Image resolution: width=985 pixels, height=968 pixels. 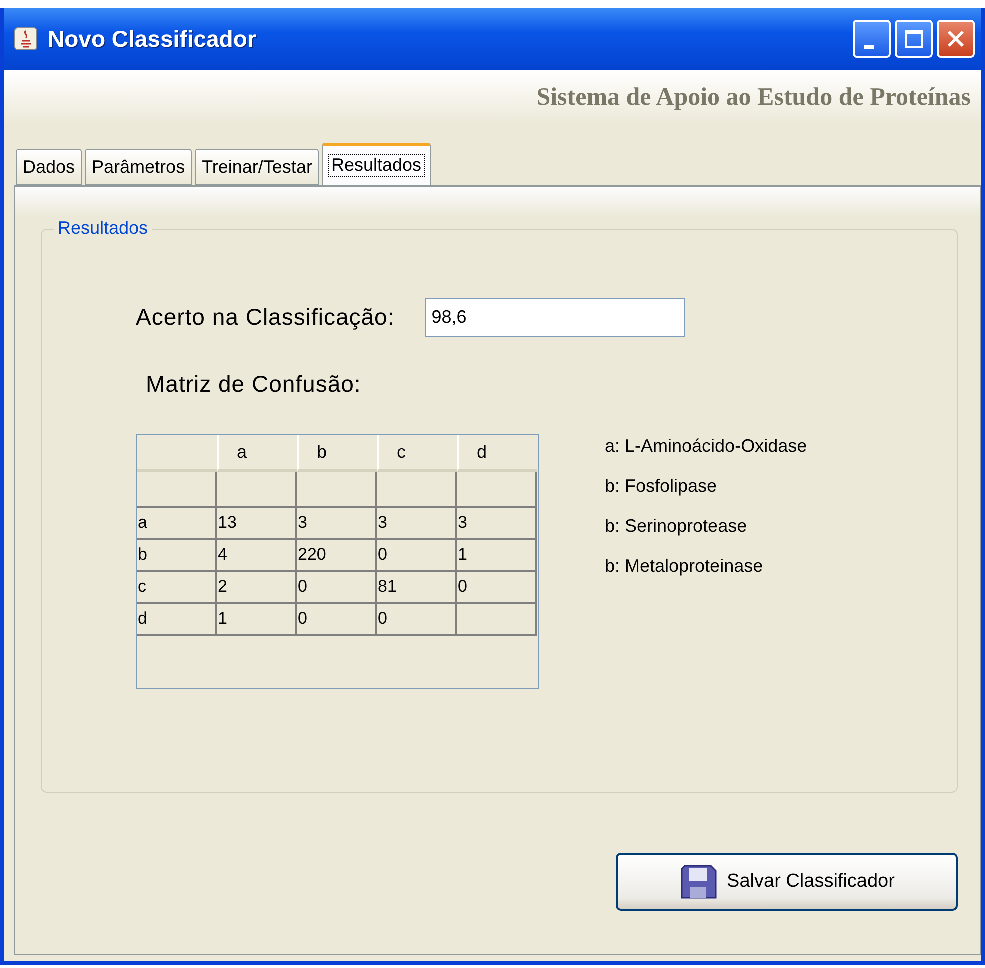 What do you see at coordinates (177, 588) in the screenshot?
I see `row-header: c` at bounding box center [177, 588].